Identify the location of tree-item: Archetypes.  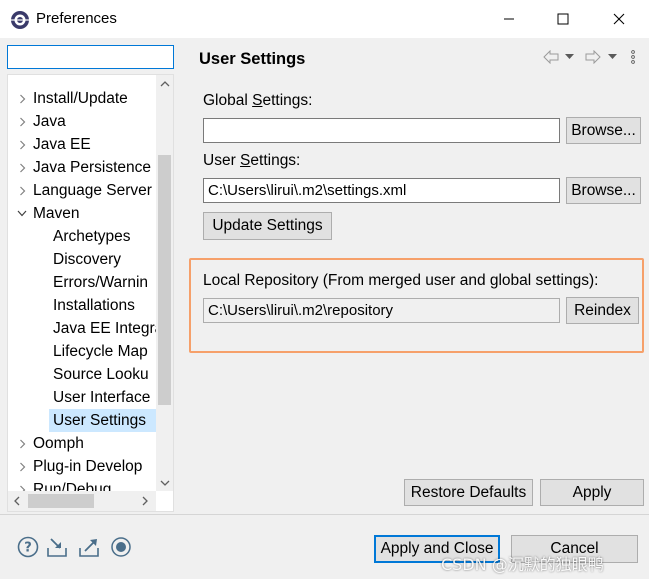
(82, 236).